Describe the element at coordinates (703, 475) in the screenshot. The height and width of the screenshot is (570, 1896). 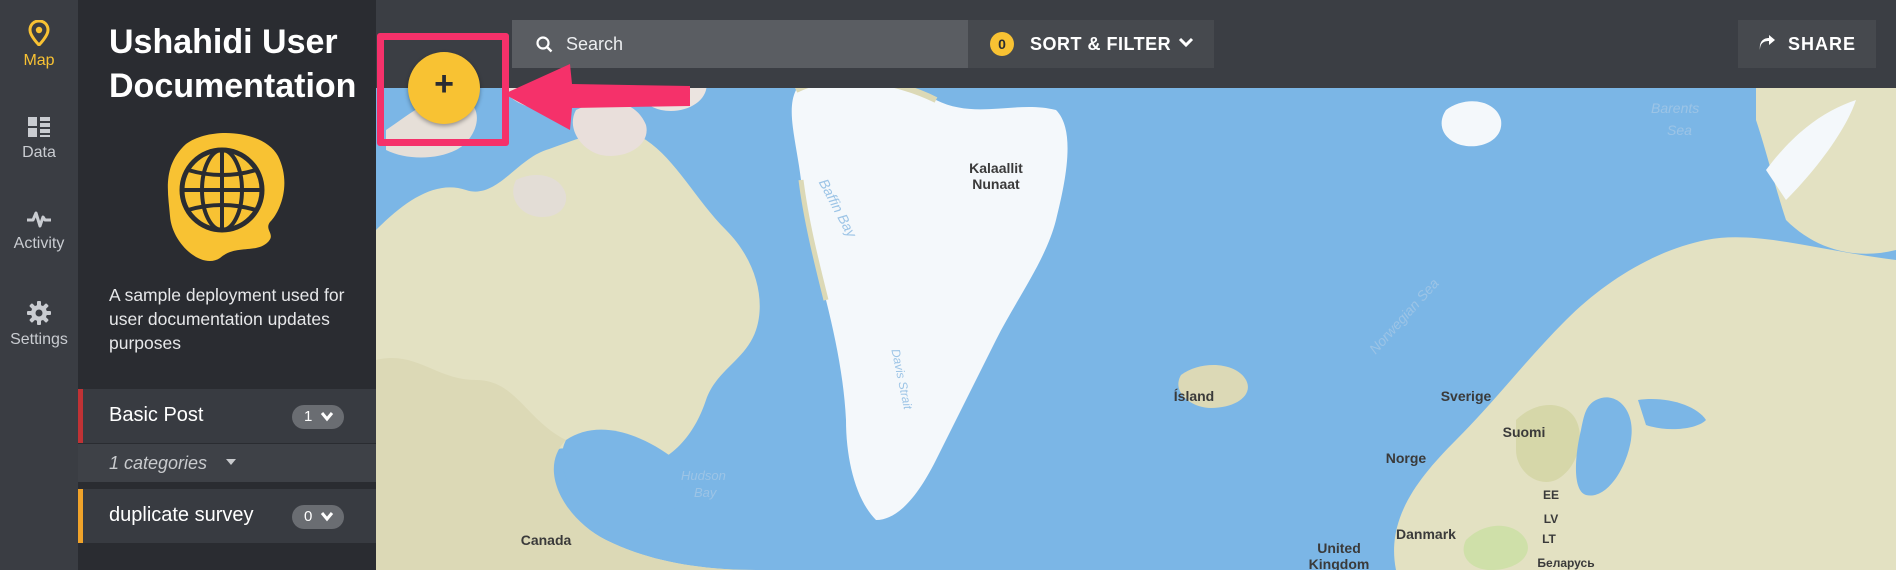
I see `sea-label-hudson: Hudson` at that location.